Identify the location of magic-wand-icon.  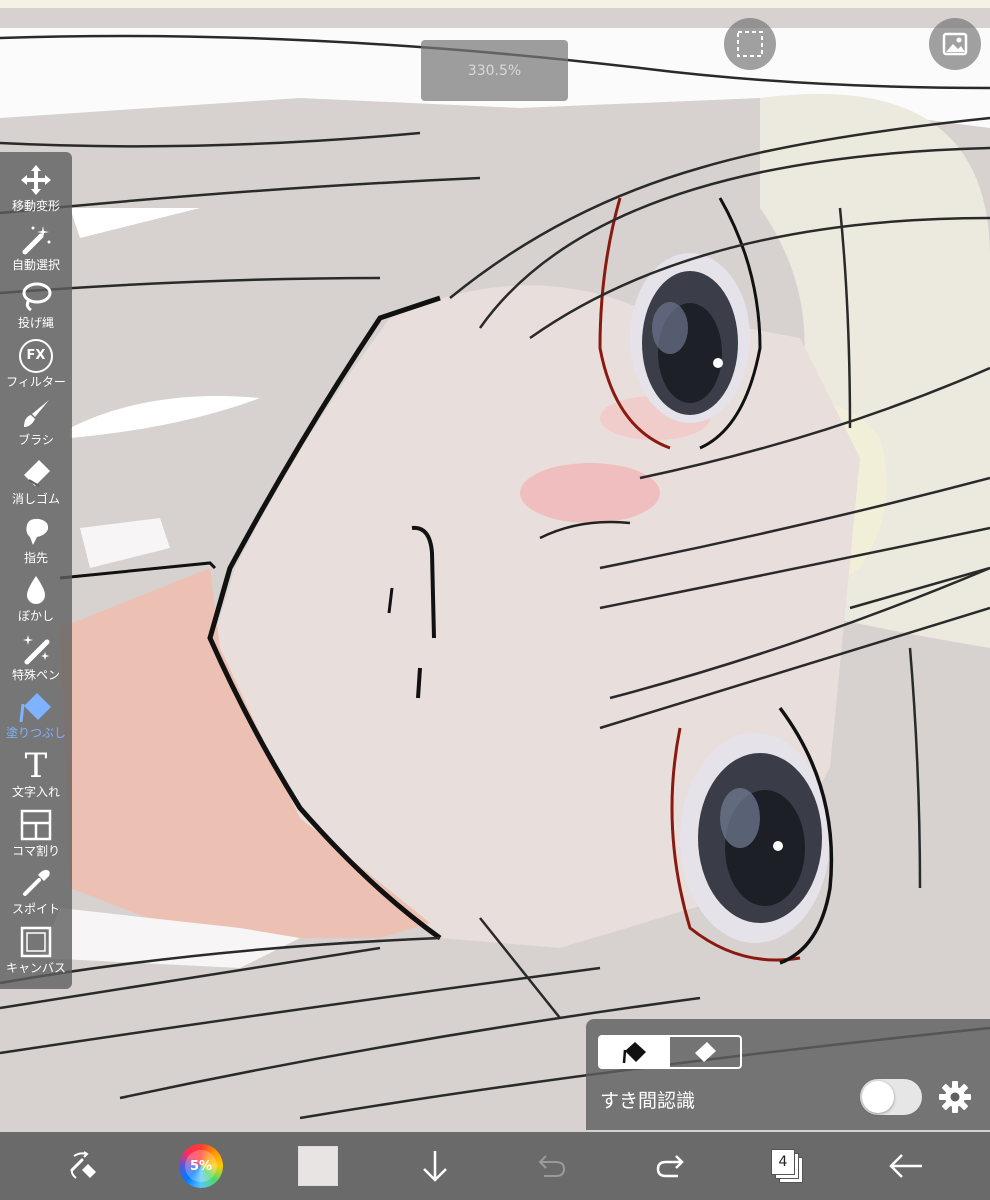
(36, 239).